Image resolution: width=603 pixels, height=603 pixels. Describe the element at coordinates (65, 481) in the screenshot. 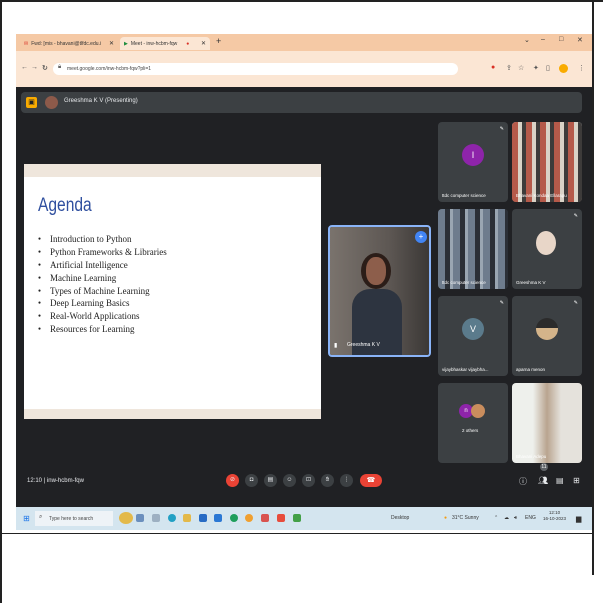

I see `meeting-code: inw-hcbm-fqw` at that location.